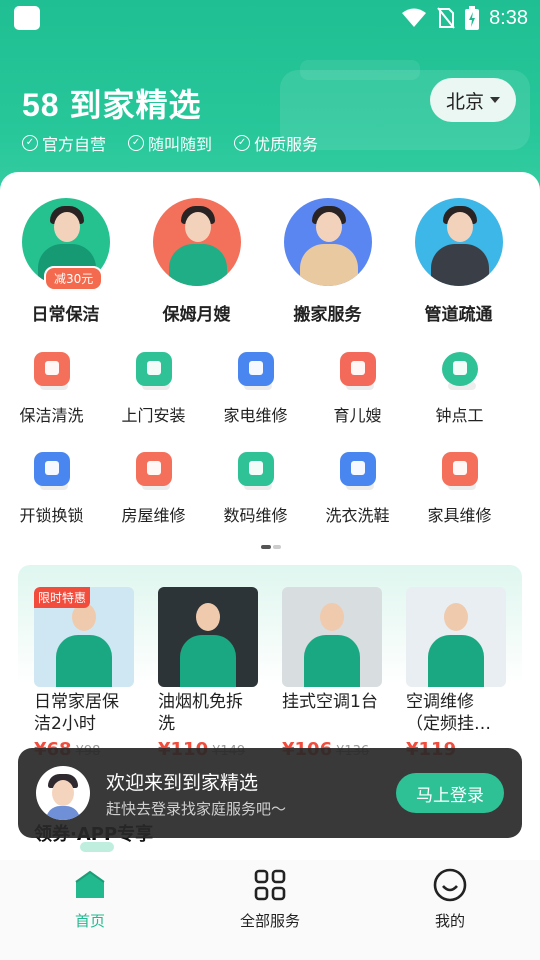 This screenshot has width=540, height=960. I want to click on caret-down-icon, so click(495, 100).